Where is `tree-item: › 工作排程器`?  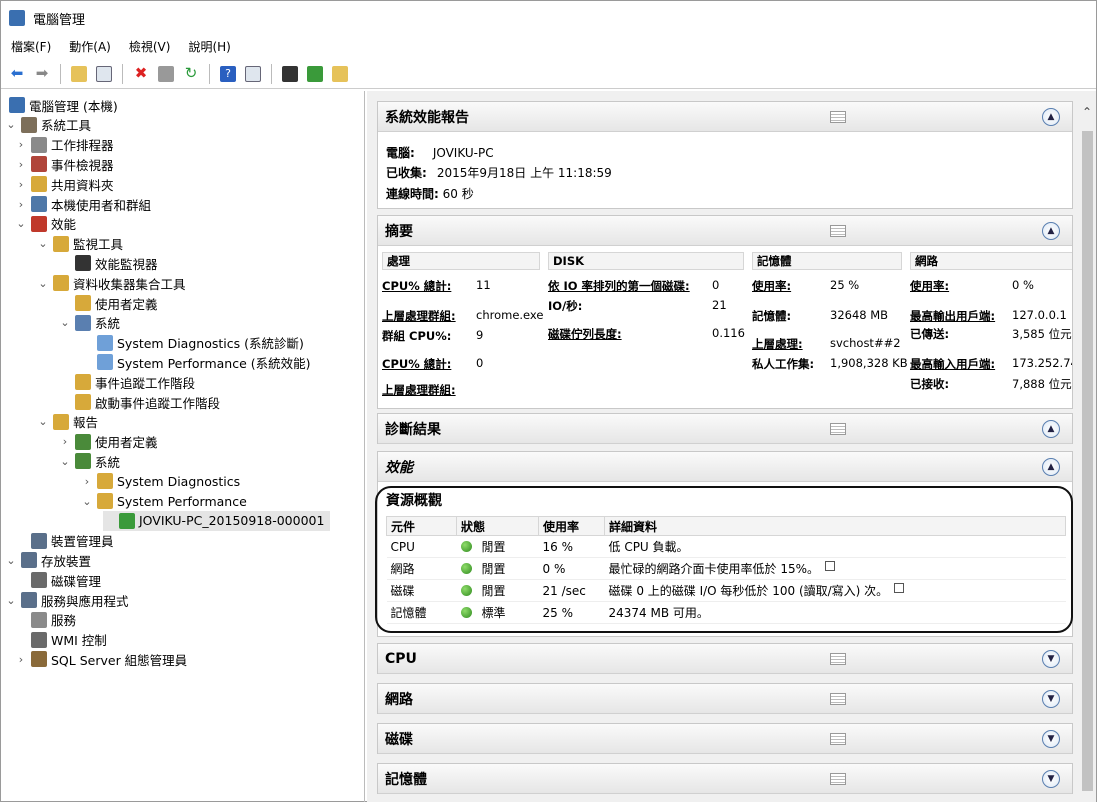 tree-item: › 工作排程器 is located at coordinates (64, 145).